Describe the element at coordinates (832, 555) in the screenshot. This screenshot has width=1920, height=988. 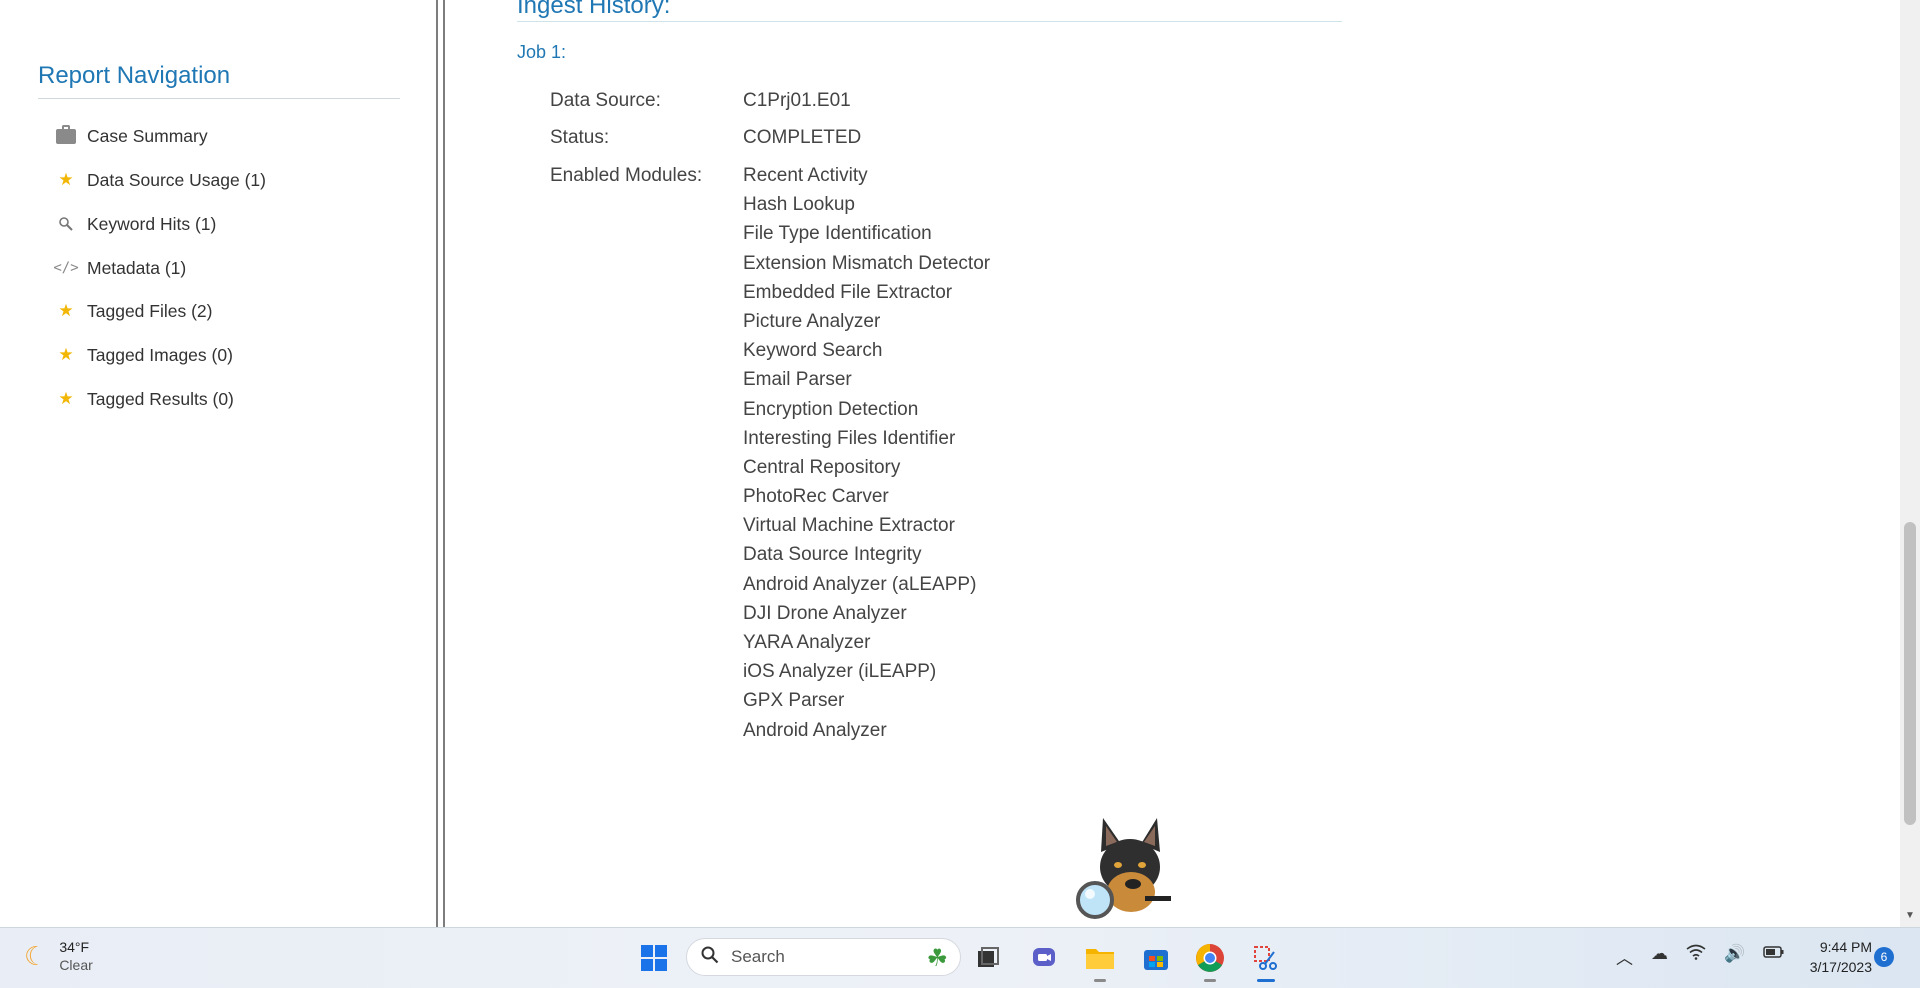
I see `module-item: Data Source Integrity` at that location.